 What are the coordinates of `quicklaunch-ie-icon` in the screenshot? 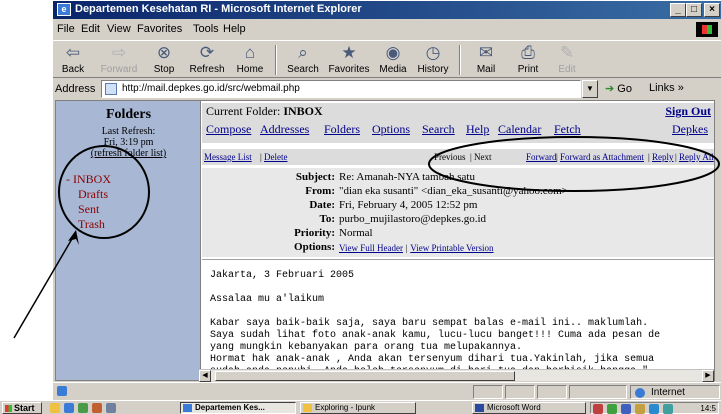 It's located at (69, 408).